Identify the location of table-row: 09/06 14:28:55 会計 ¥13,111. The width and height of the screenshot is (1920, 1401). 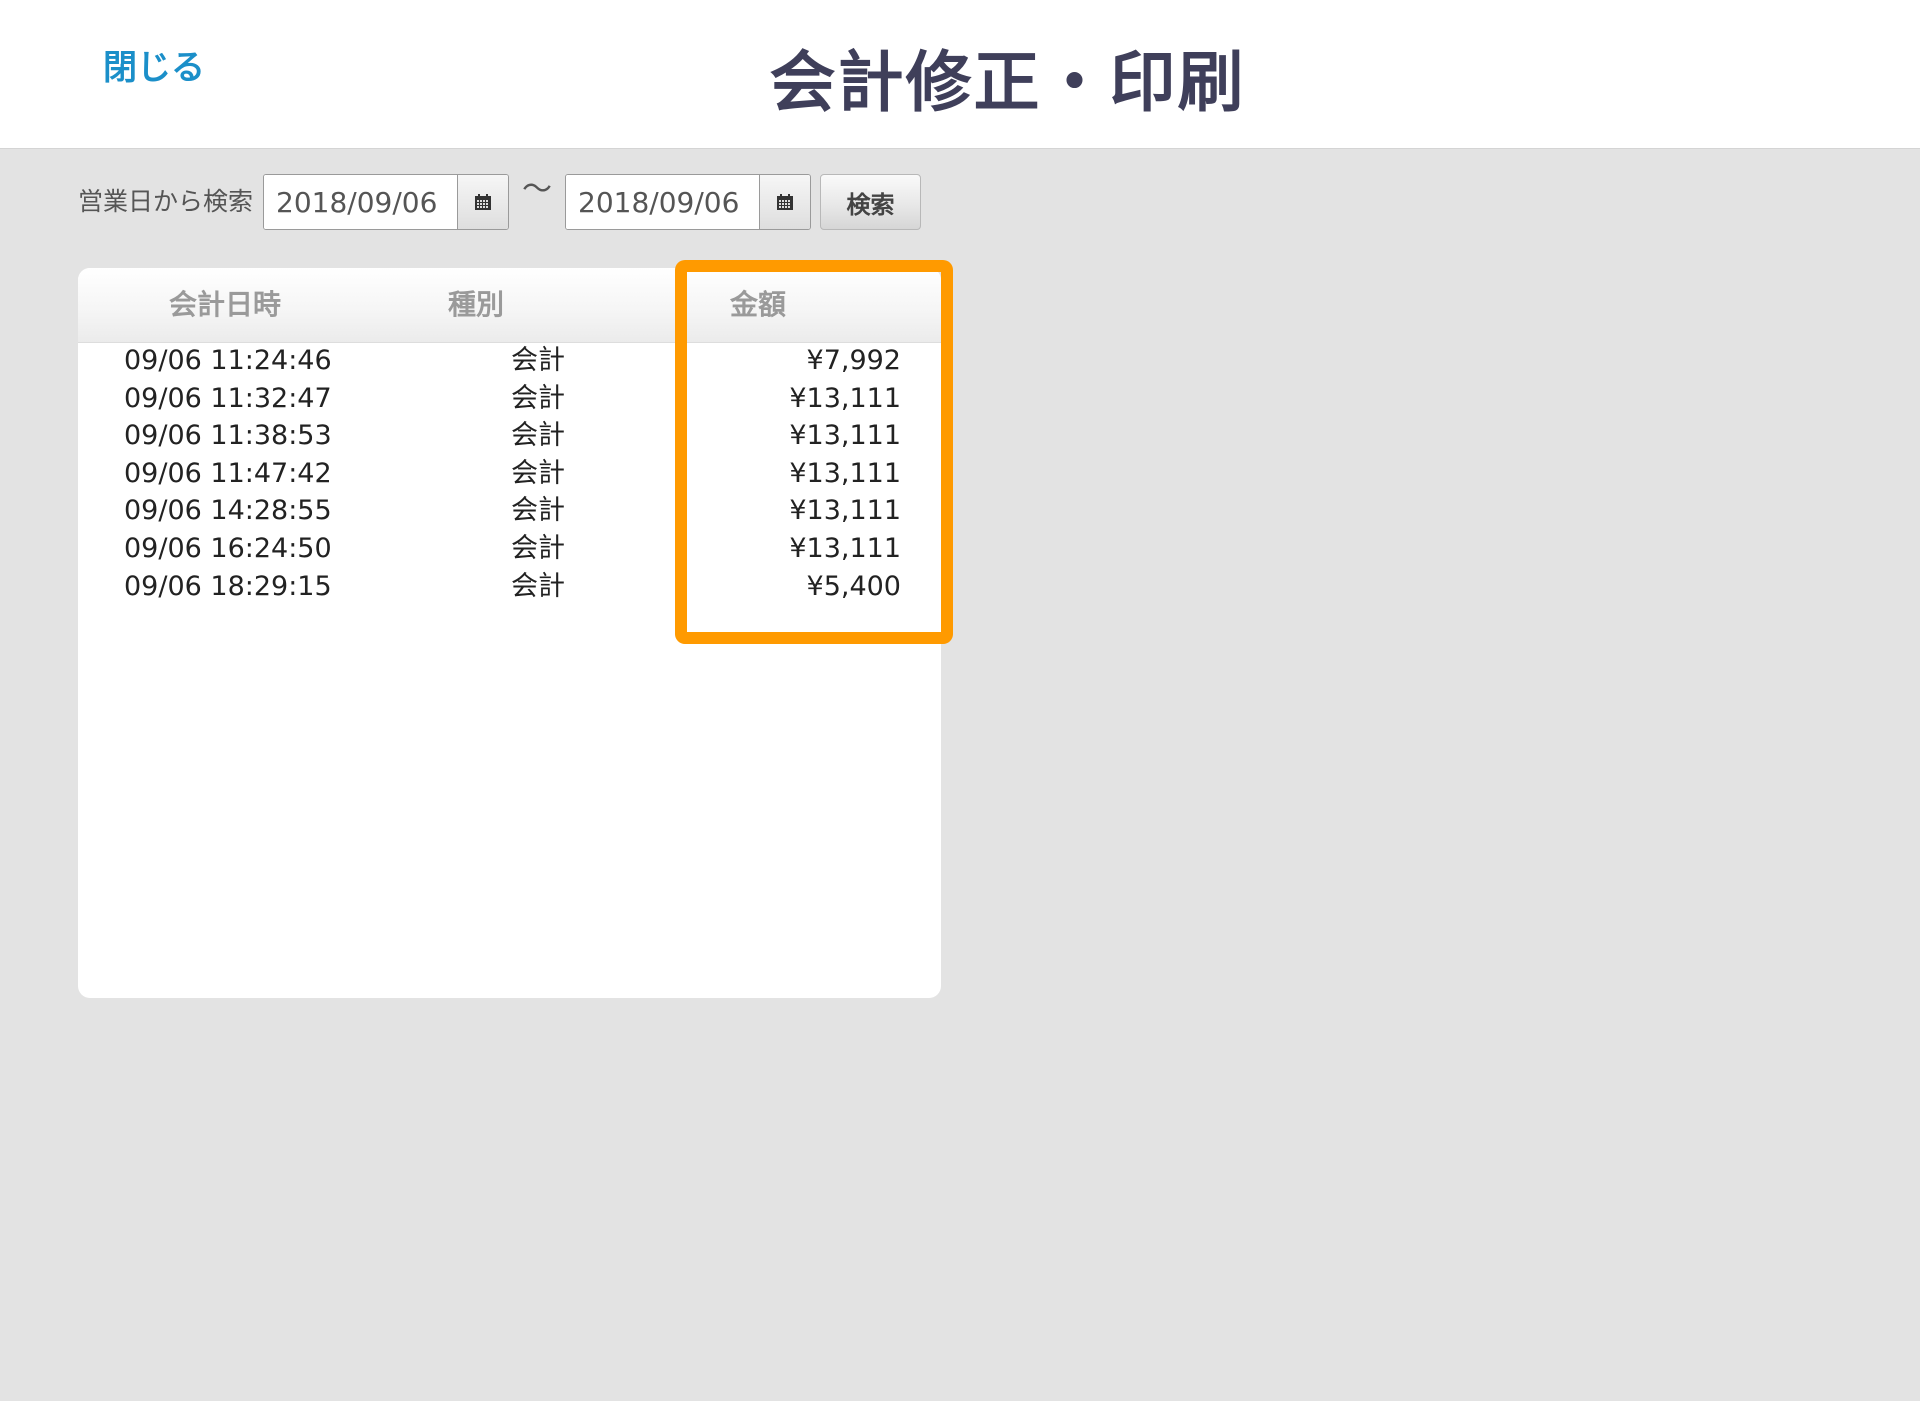
(509, 511).